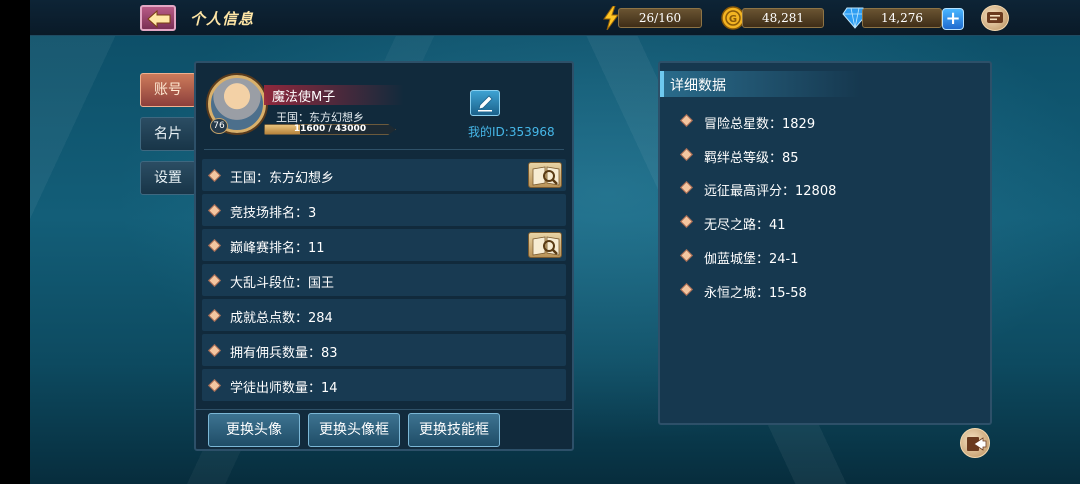  I want to click on exp-text: 11600 / 43000, so click(330, 129).